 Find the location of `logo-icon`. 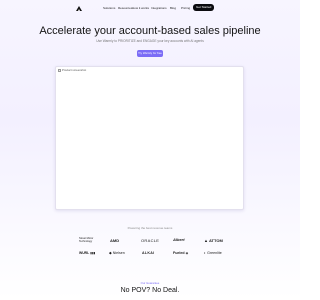

logo-icon is located at coordinates (79, 8).